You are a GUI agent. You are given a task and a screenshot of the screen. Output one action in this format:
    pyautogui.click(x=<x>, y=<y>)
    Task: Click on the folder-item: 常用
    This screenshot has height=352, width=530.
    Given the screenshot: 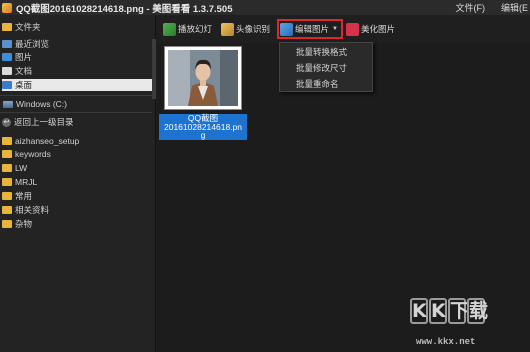 What is the action you would take?
    pyautogui.click(x=17, y=196)
    